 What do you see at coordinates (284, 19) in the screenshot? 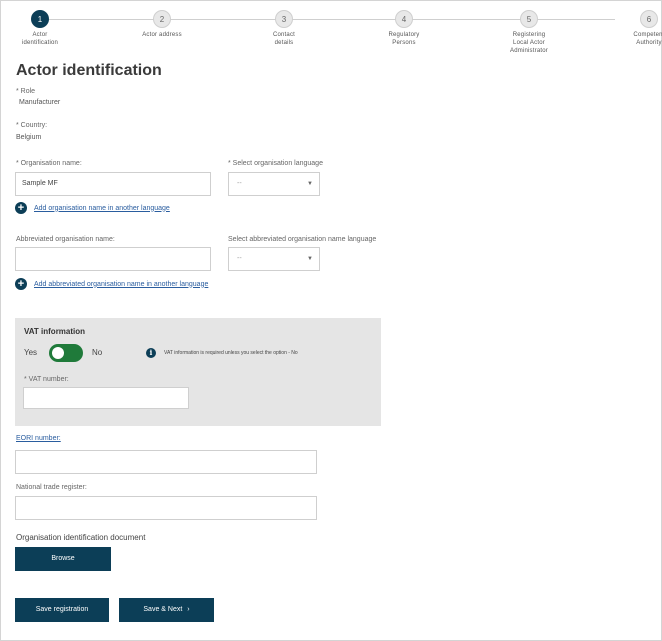
I see `step-number: 3` at bounding box center [284, 19].